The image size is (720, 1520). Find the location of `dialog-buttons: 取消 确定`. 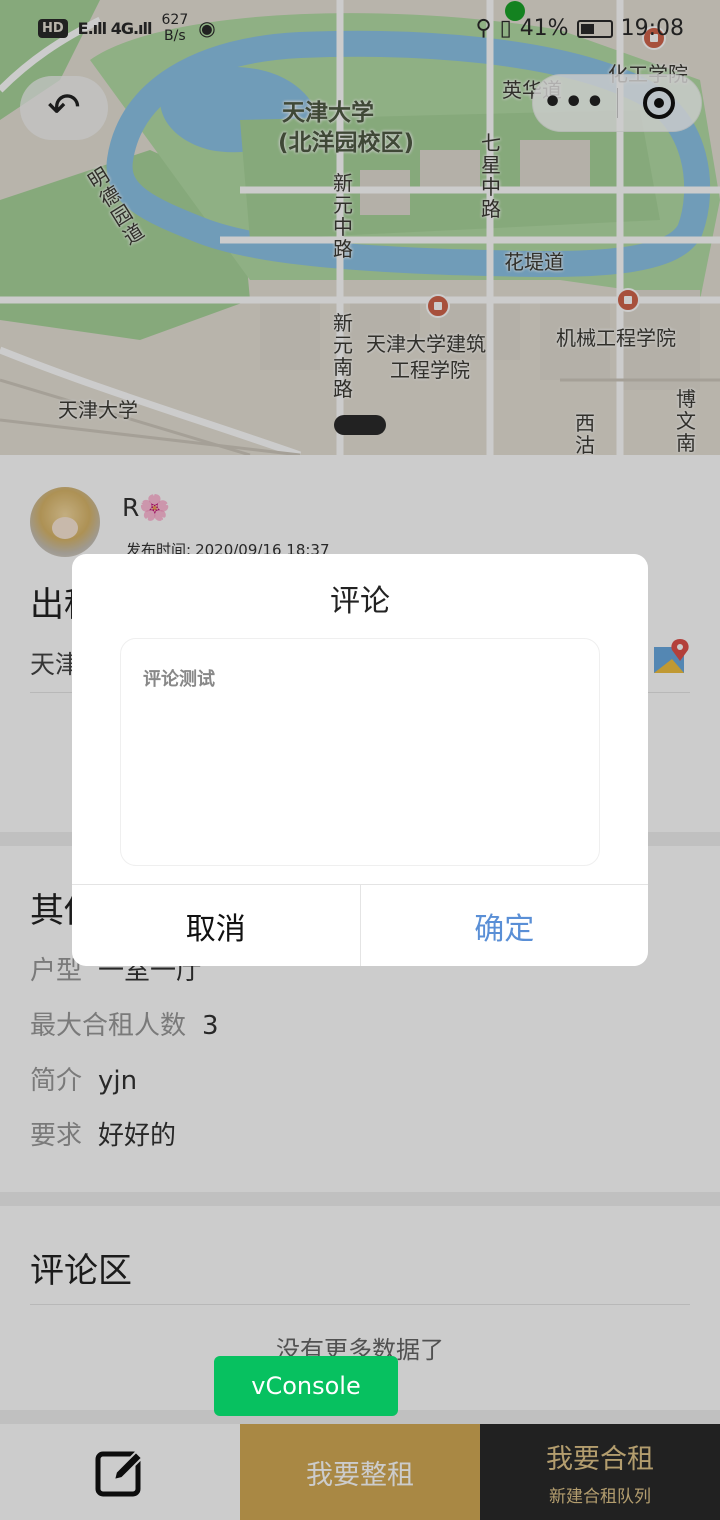

dialog-buttons: 取消 确定 is located at coordinates (360, 925).